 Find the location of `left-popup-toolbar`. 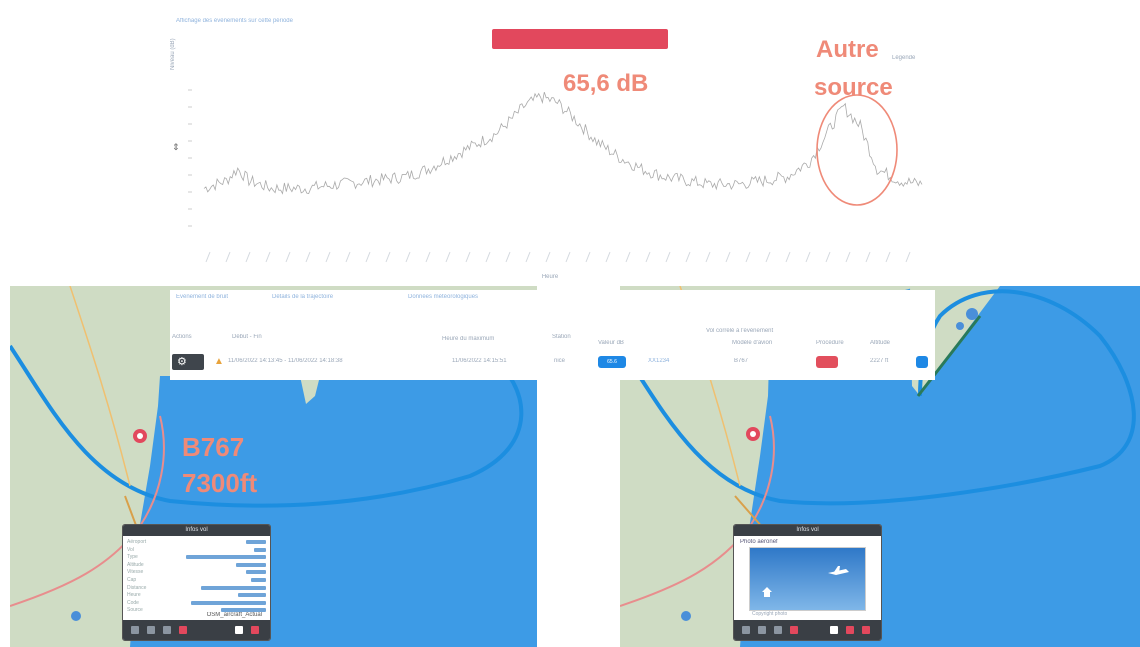

left-popup-toolbar is located at coordinates (196, 630).